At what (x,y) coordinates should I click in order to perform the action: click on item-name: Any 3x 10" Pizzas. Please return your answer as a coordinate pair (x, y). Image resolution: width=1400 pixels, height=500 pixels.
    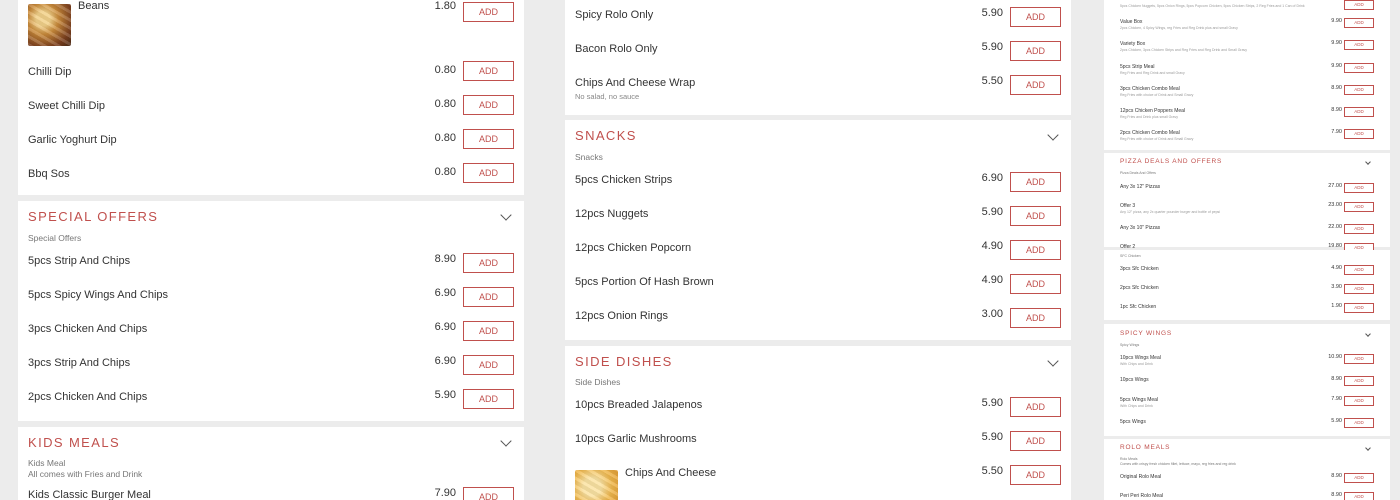
    Looking at the image, I should click on (1140, 228).